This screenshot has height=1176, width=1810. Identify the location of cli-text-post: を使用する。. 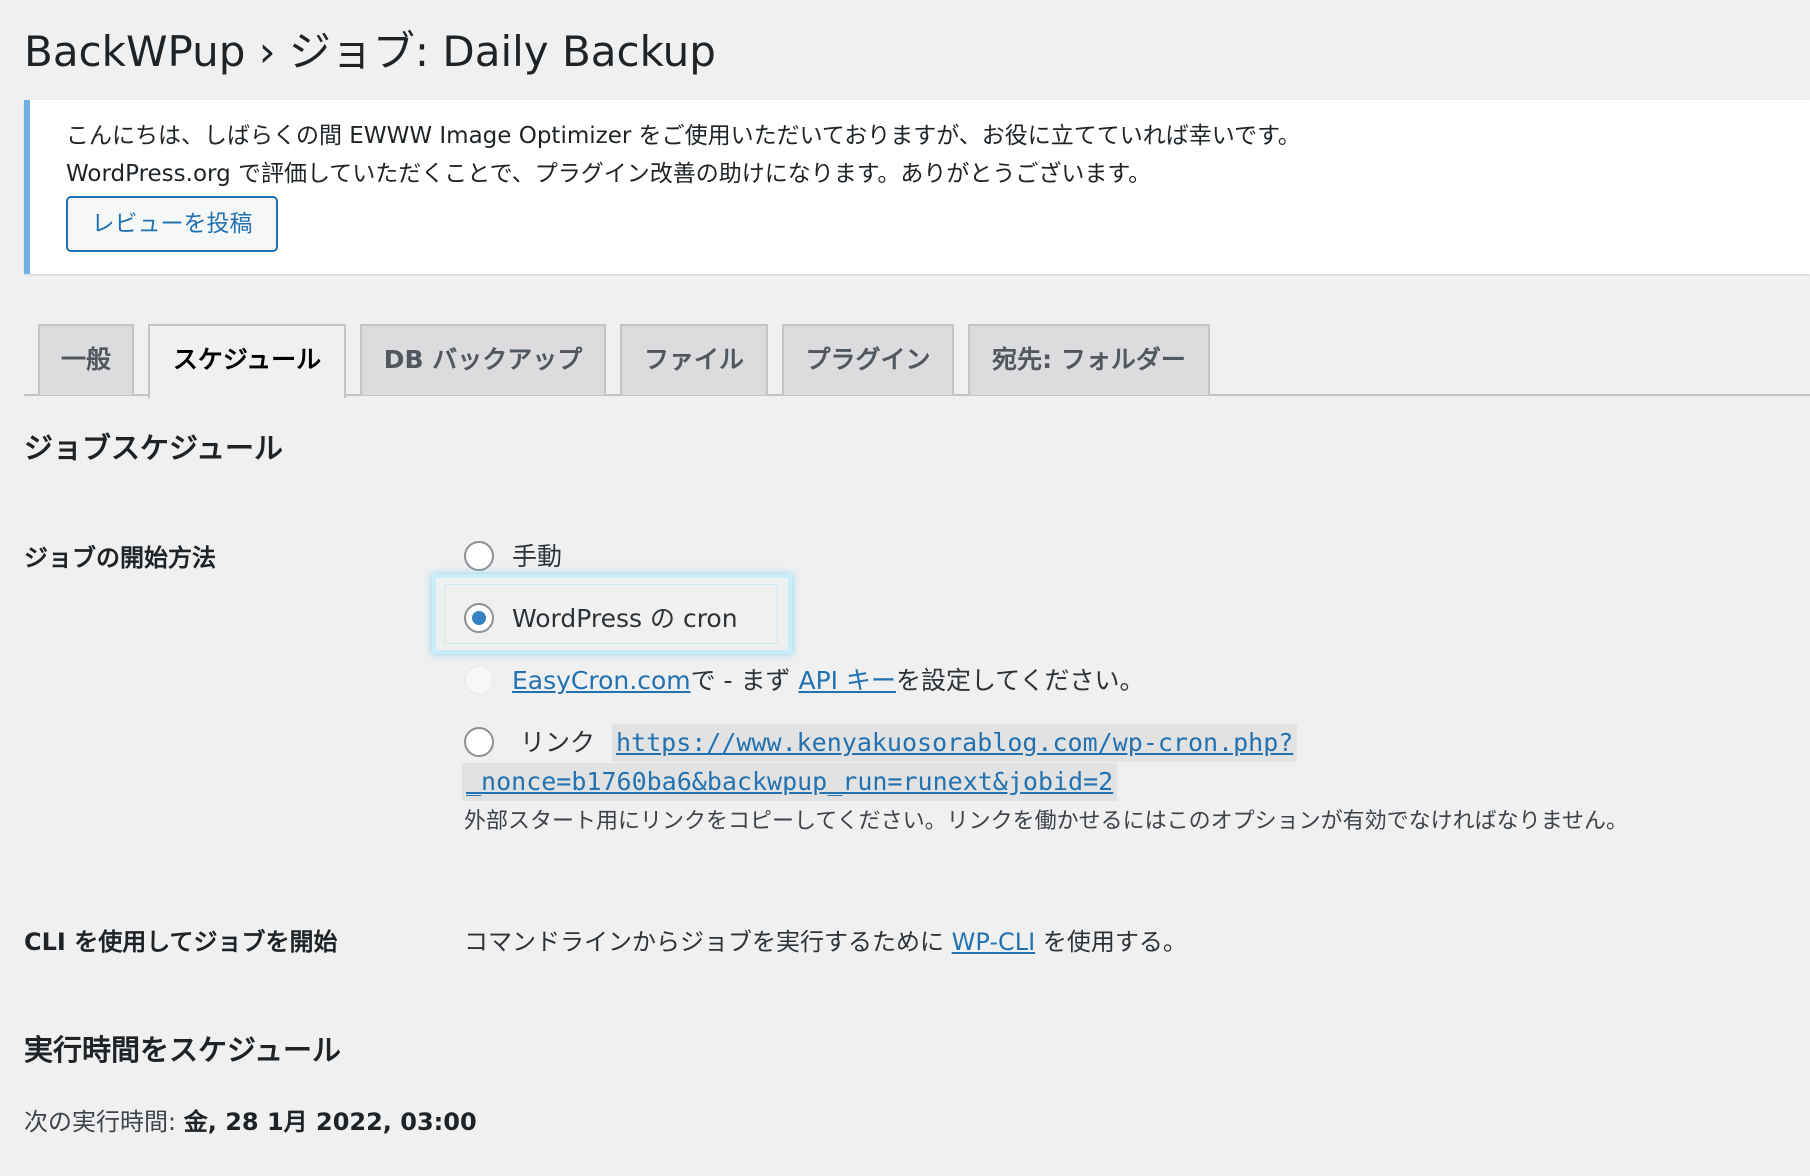
(1114, 942).